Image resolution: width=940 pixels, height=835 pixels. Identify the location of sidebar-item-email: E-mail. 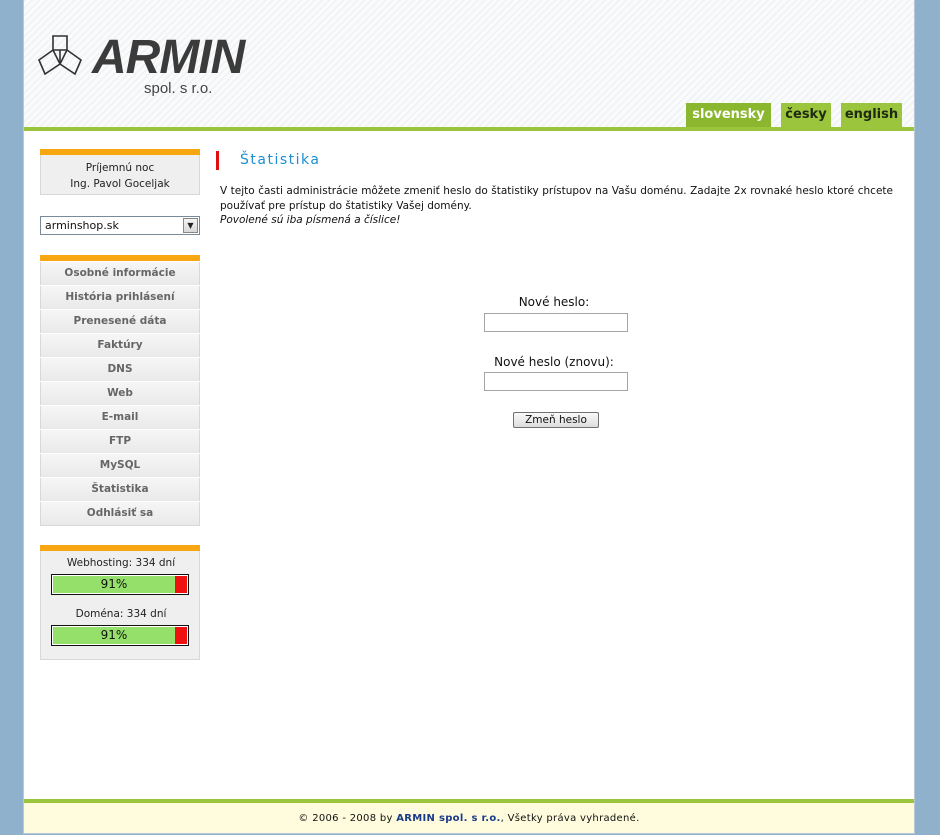
(120, 417).